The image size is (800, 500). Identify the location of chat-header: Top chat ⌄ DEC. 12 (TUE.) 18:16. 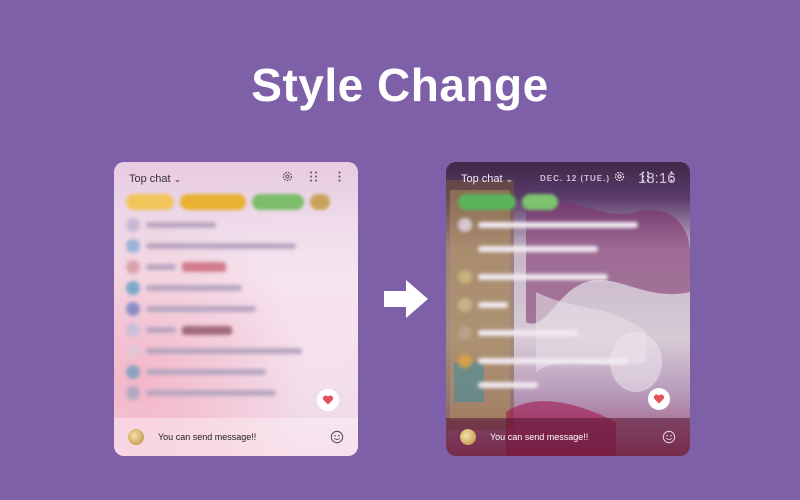
(568, 178).